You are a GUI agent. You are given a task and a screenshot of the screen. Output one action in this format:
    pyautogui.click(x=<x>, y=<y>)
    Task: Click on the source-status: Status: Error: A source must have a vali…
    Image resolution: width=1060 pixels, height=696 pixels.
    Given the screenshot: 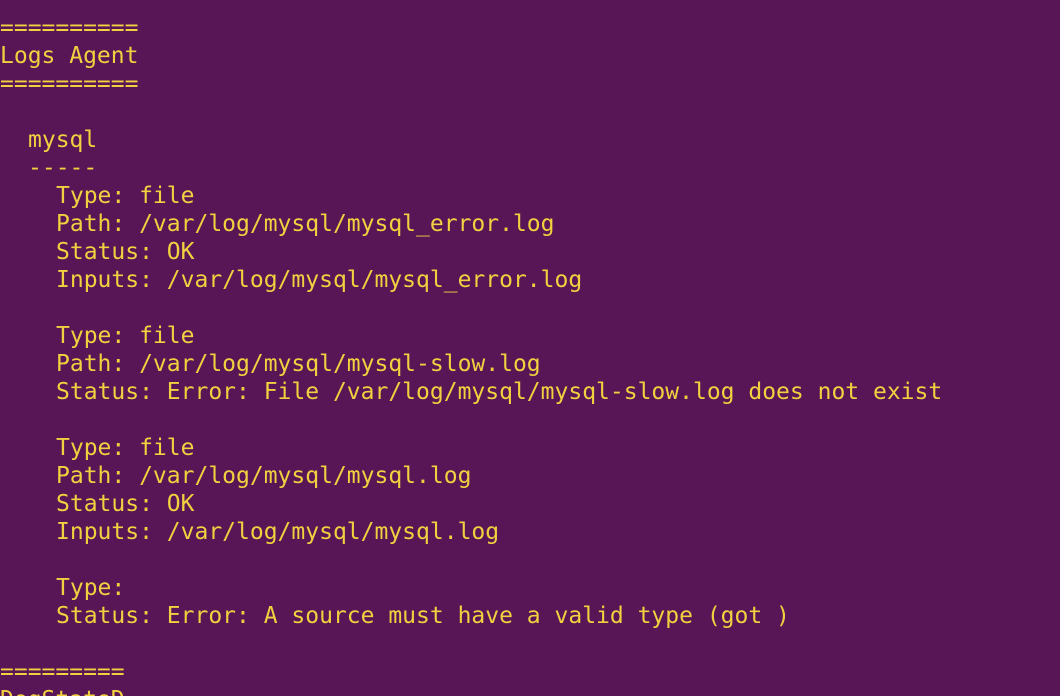 What is the action you would take?
    pyautogui.click(x=423, y=616)
    